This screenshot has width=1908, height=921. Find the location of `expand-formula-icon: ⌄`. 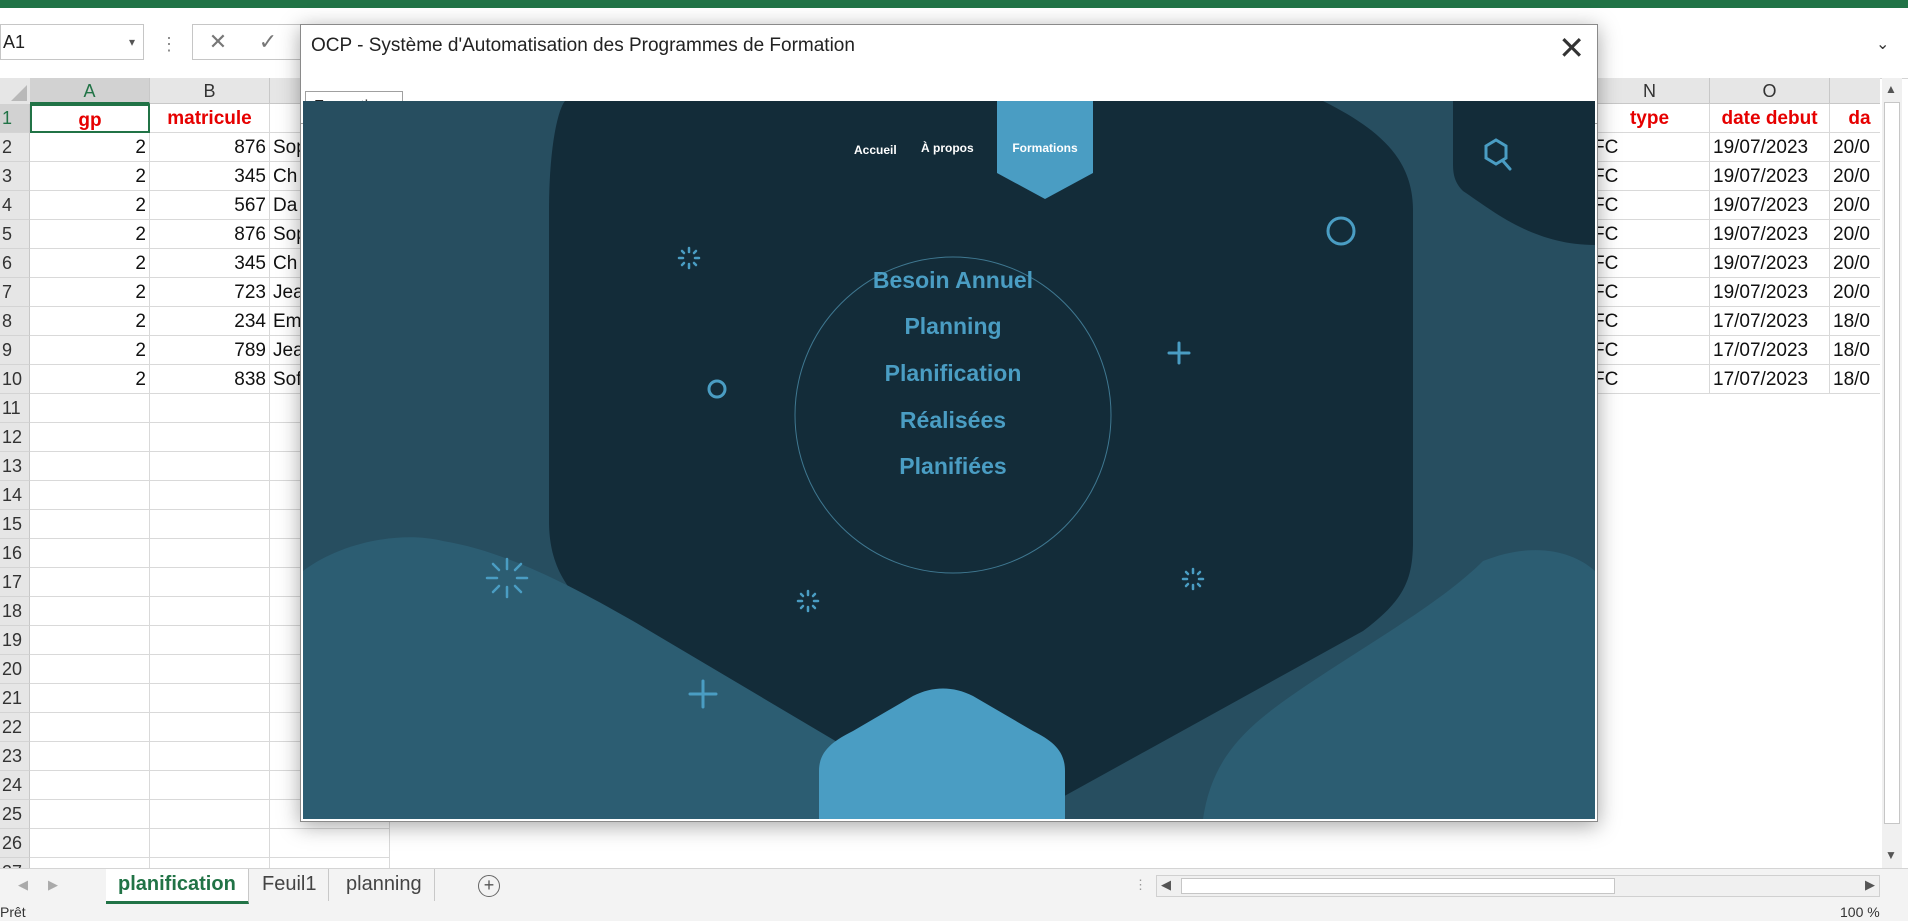

expand-formula-icon: ⌄ is located at coordinates (1882, 44).